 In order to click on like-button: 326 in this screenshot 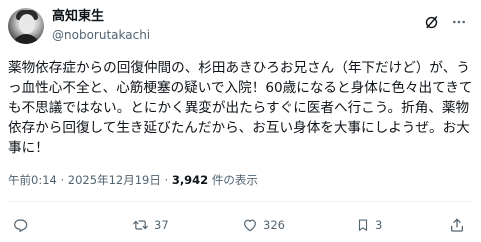, I will do `click(263, 225)`.